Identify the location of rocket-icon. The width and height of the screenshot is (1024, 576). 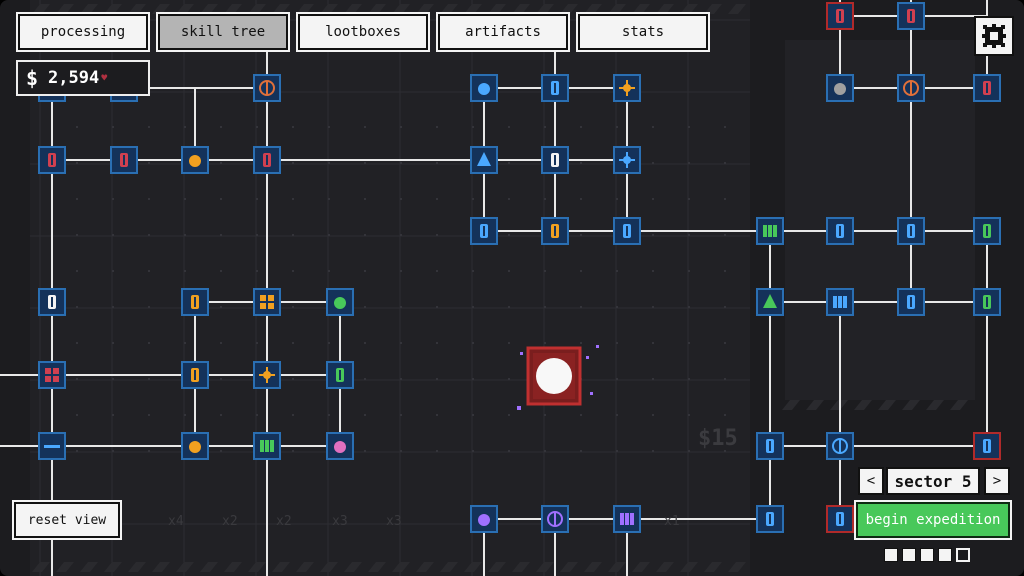
(195, 447).